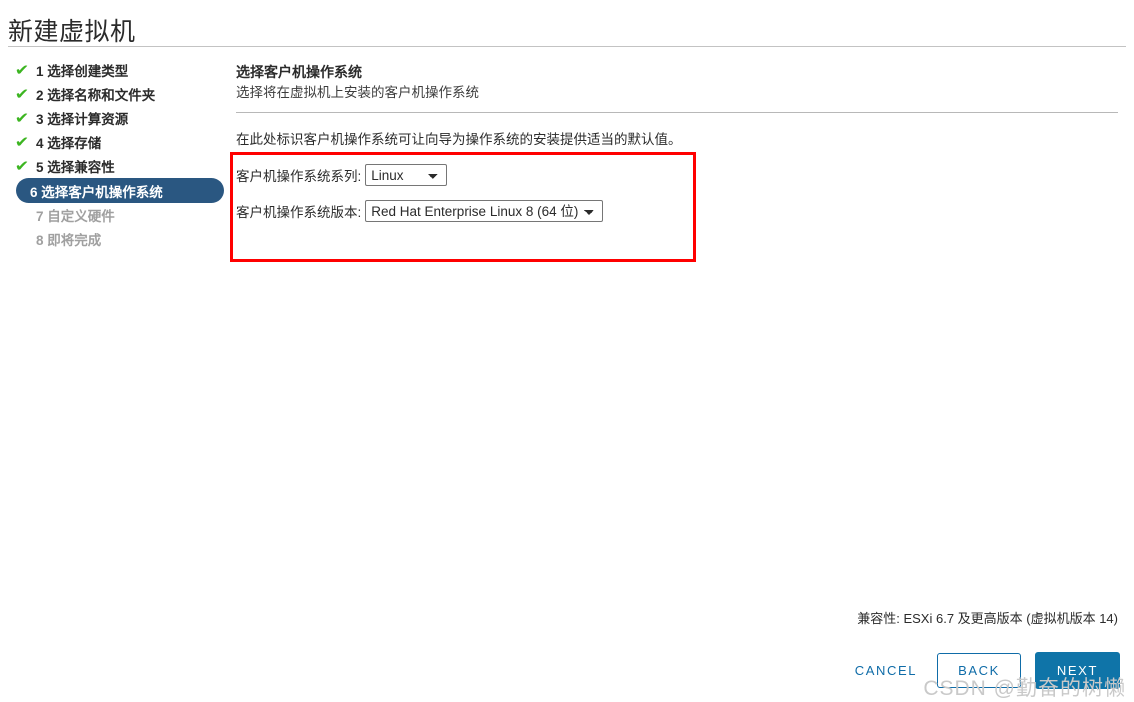 This screenshot has width=1134, height=702. What do you see at coordinates (96, 192) in the screenshot?
I see `step-label: 6 选择客户机操作系统` at bounding box center [96, 192].